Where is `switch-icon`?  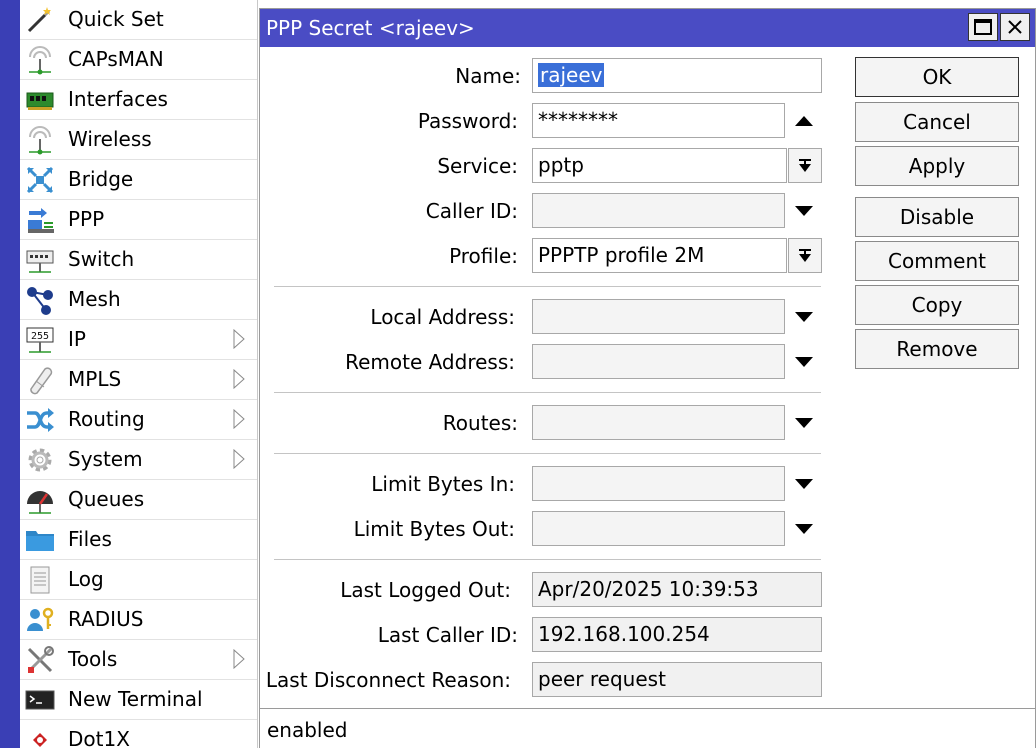 switch-icon is located at coordinates (40, 260).